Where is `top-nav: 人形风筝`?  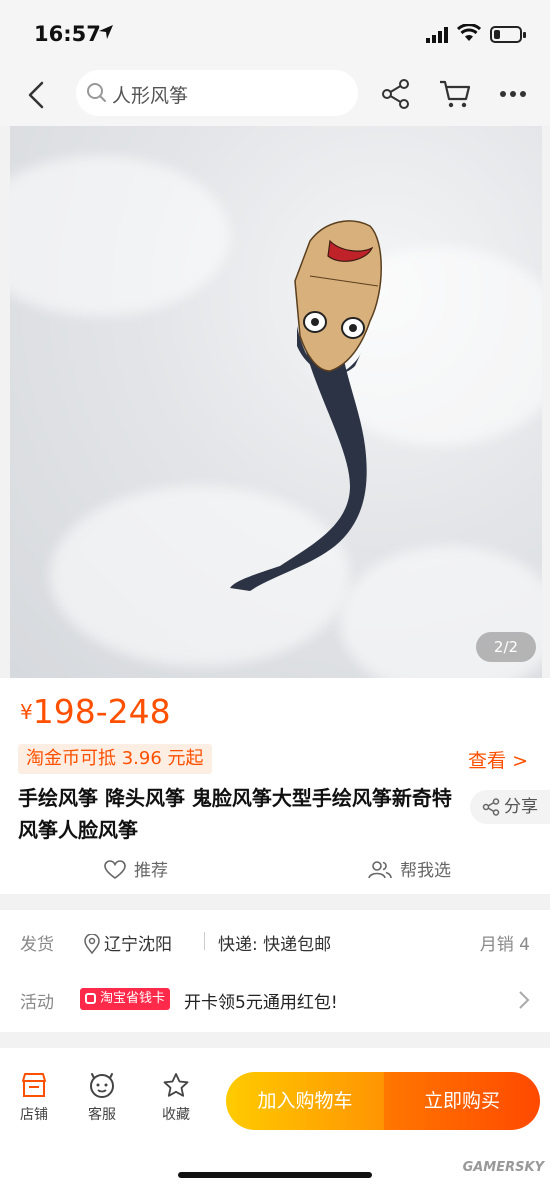 top-nav: 人形风筝 is located at coordinates (275, 97).